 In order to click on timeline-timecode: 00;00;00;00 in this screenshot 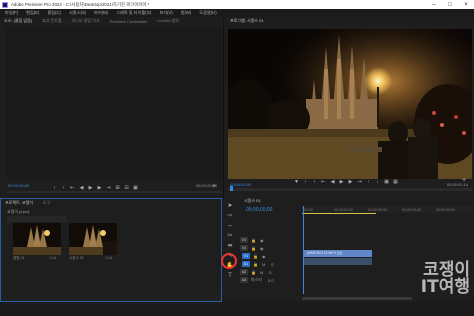, I will do `click(259, 210)`.